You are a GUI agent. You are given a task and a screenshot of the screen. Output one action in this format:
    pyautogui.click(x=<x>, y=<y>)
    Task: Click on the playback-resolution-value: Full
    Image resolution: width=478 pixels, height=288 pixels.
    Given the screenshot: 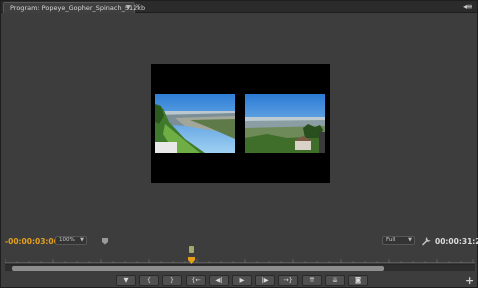 What is the action you would take?
    pyautogui.click(x=391, y=240)
    